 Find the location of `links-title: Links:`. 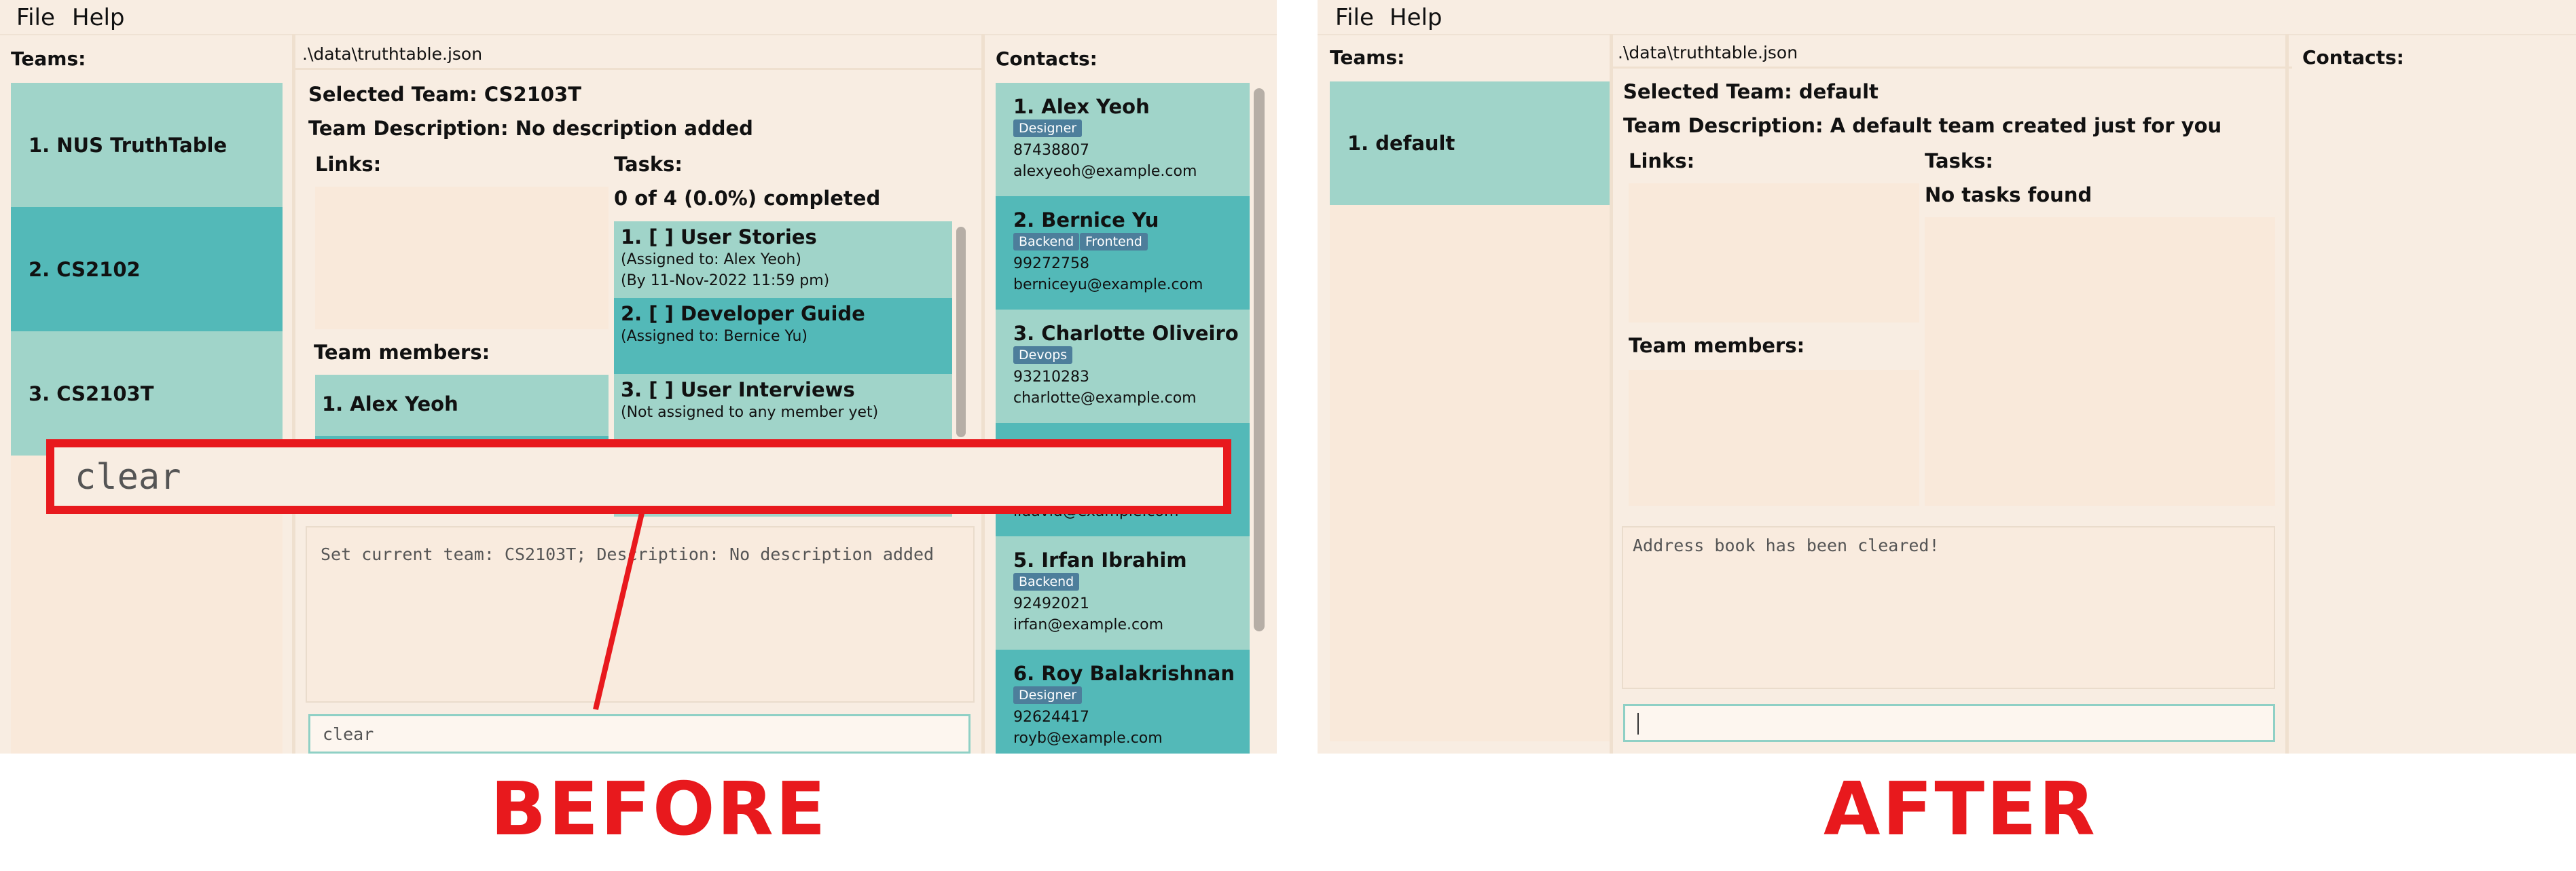

links-title: Links: is located at coordinates (1662, 160).